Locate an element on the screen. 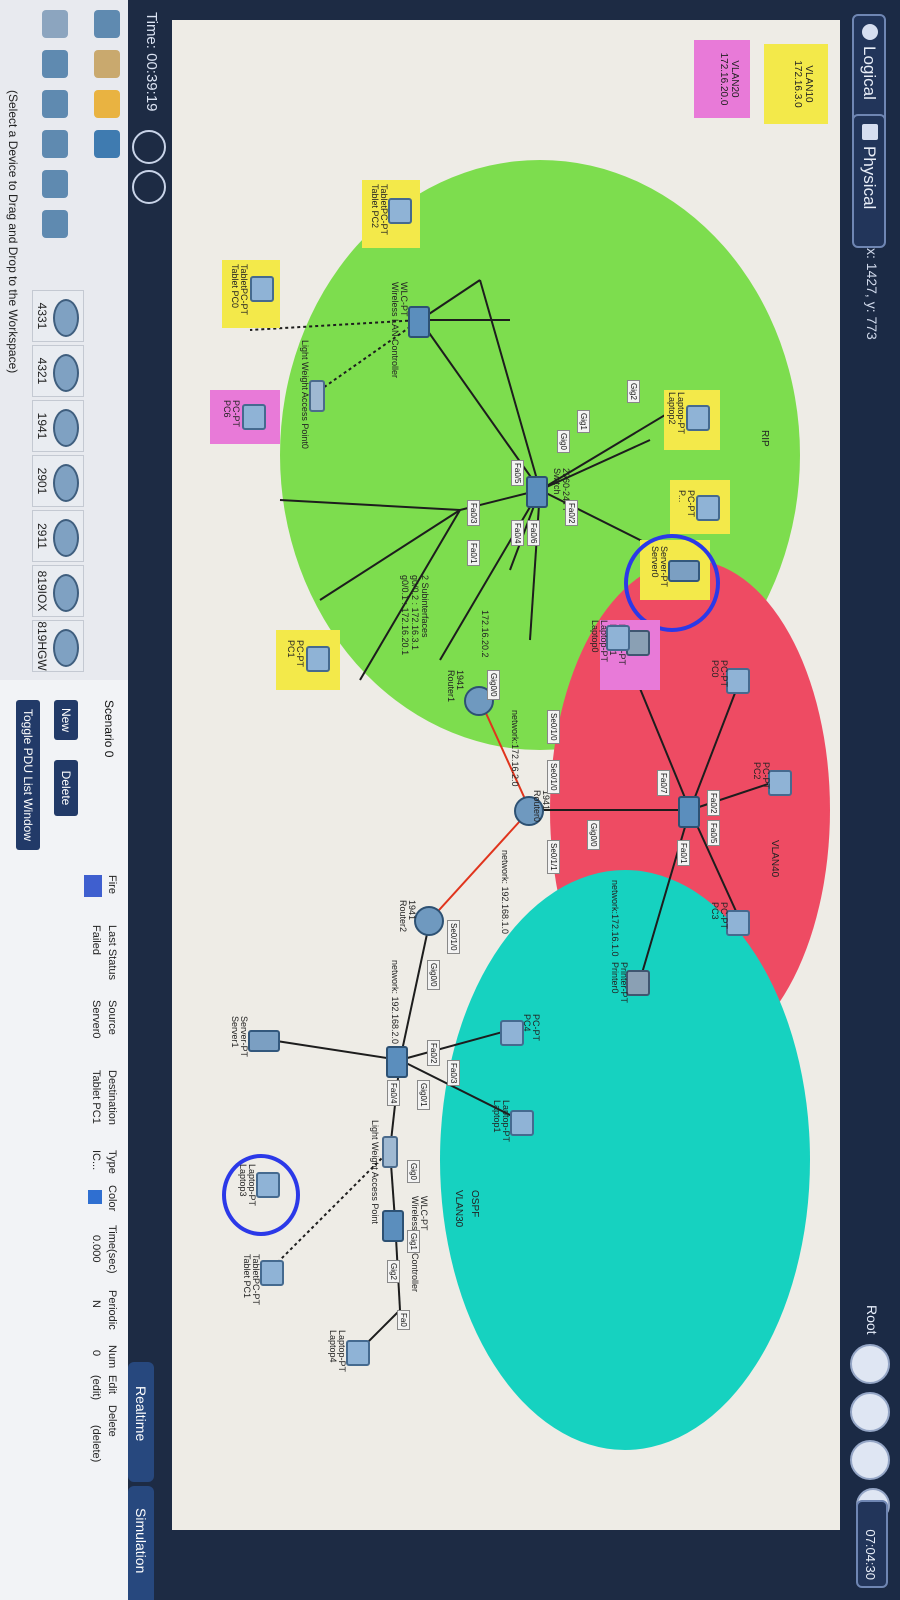 The width and height of the screenshot is (900, 1600). model-label: 4321 is located at coordinates (42, 371).